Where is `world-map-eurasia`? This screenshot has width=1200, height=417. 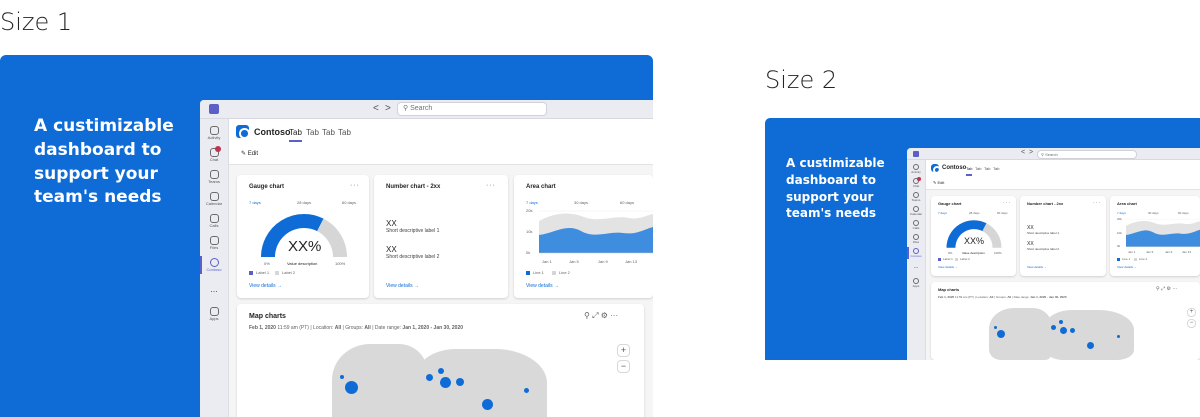
world-map-eurasia is located at coordinates (1090, 335).